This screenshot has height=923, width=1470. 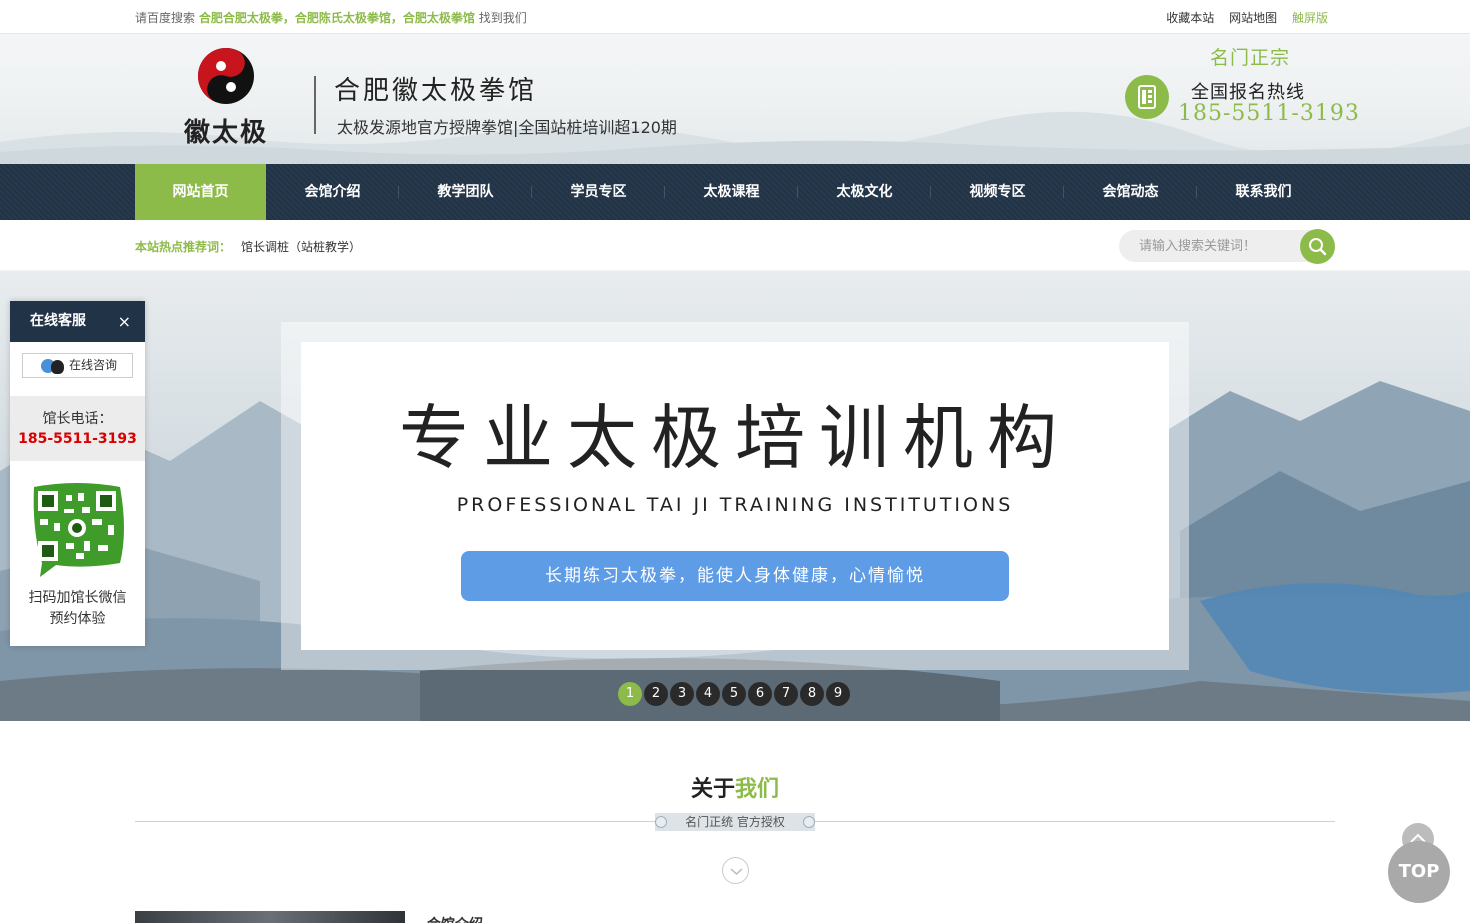 What do you see at coordinates (735, 576) in the screenshot?
I see `slide-cta-button: 长期练习太极拳，能使人身体健康，心情愉悦` at bounding box center [735, 576].